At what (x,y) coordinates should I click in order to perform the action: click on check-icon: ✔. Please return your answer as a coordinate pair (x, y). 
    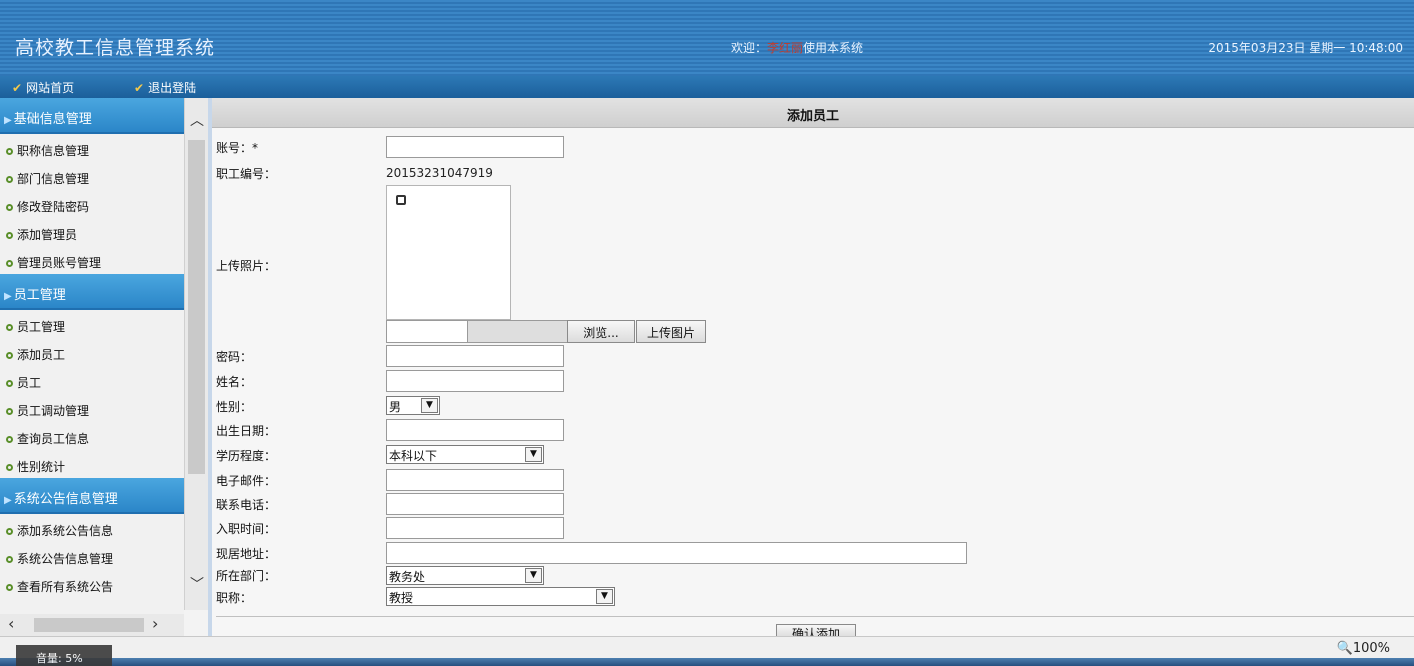
    Looking at the image, I should click on (17, 88).